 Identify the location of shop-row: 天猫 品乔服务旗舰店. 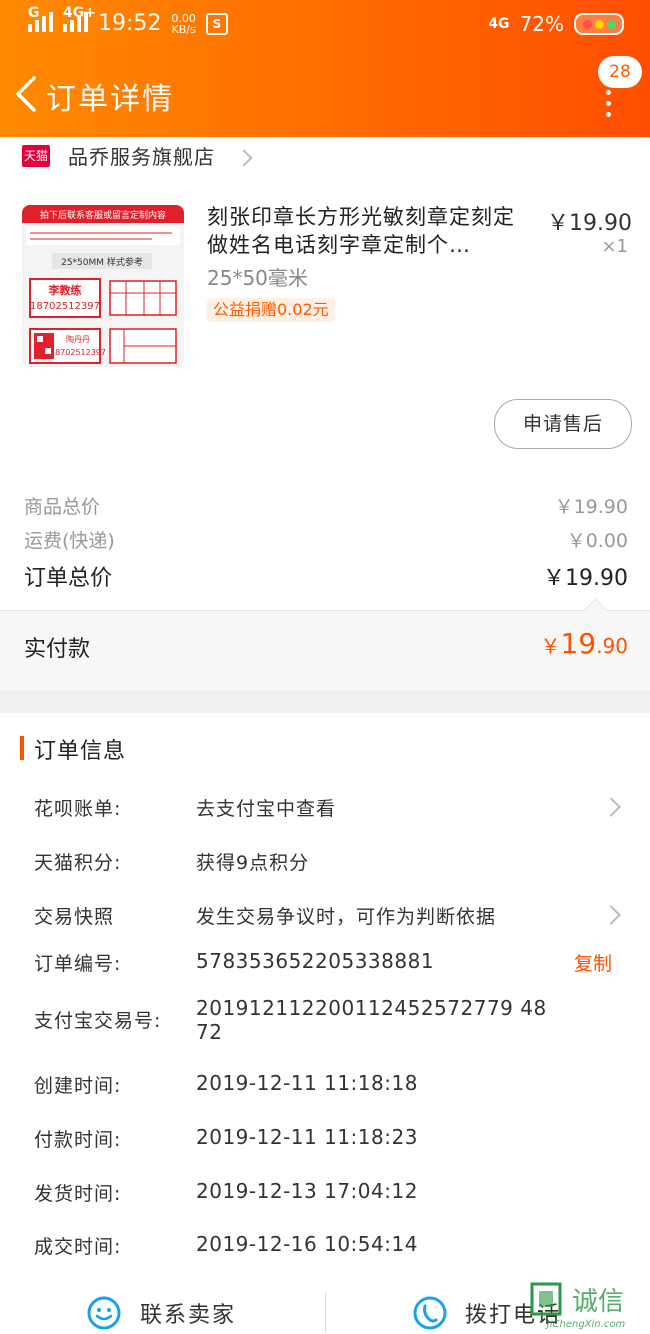
(325, 157).